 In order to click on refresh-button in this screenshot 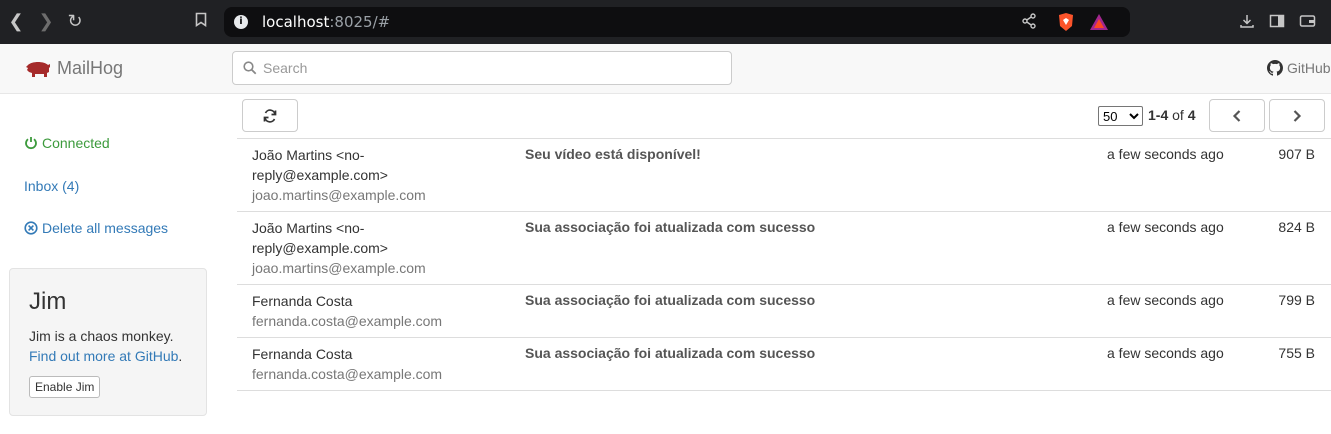, I will do `click(270, 115)`.